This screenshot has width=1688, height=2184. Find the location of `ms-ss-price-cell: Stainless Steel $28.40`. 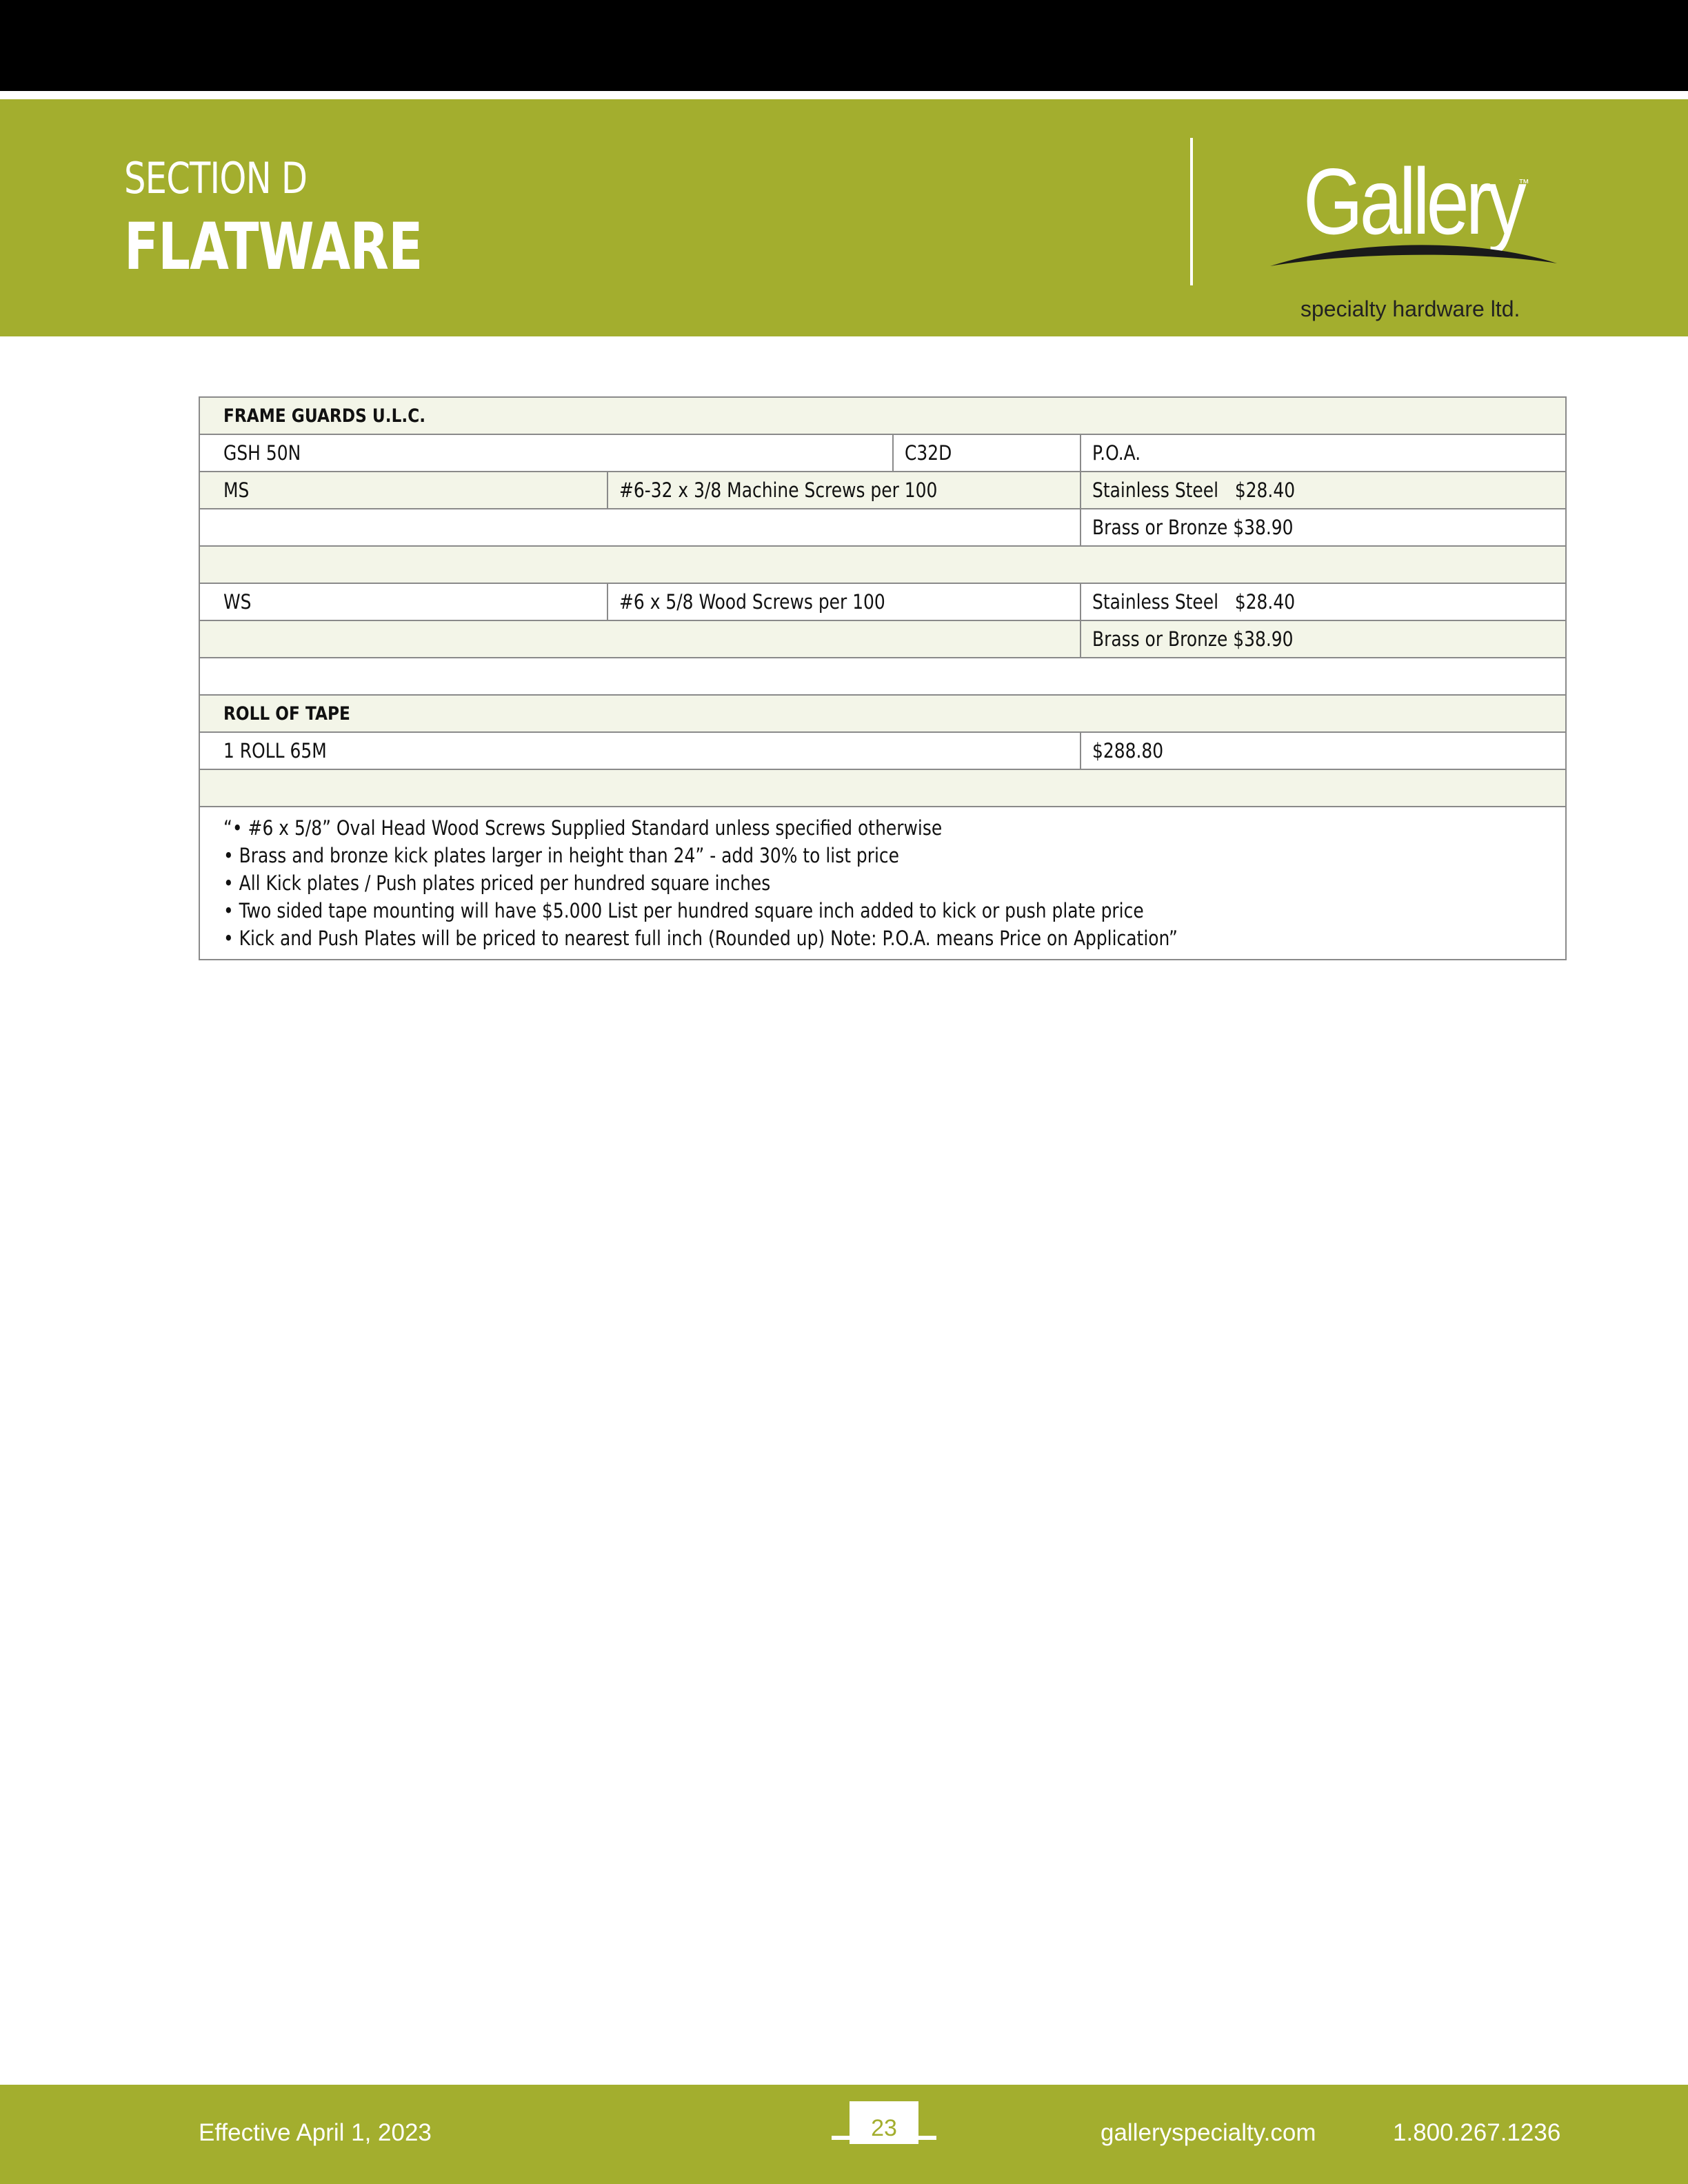

ms-ss-price-cell: Stainless Steel $28.40 is located at coordinates (1323, 490).